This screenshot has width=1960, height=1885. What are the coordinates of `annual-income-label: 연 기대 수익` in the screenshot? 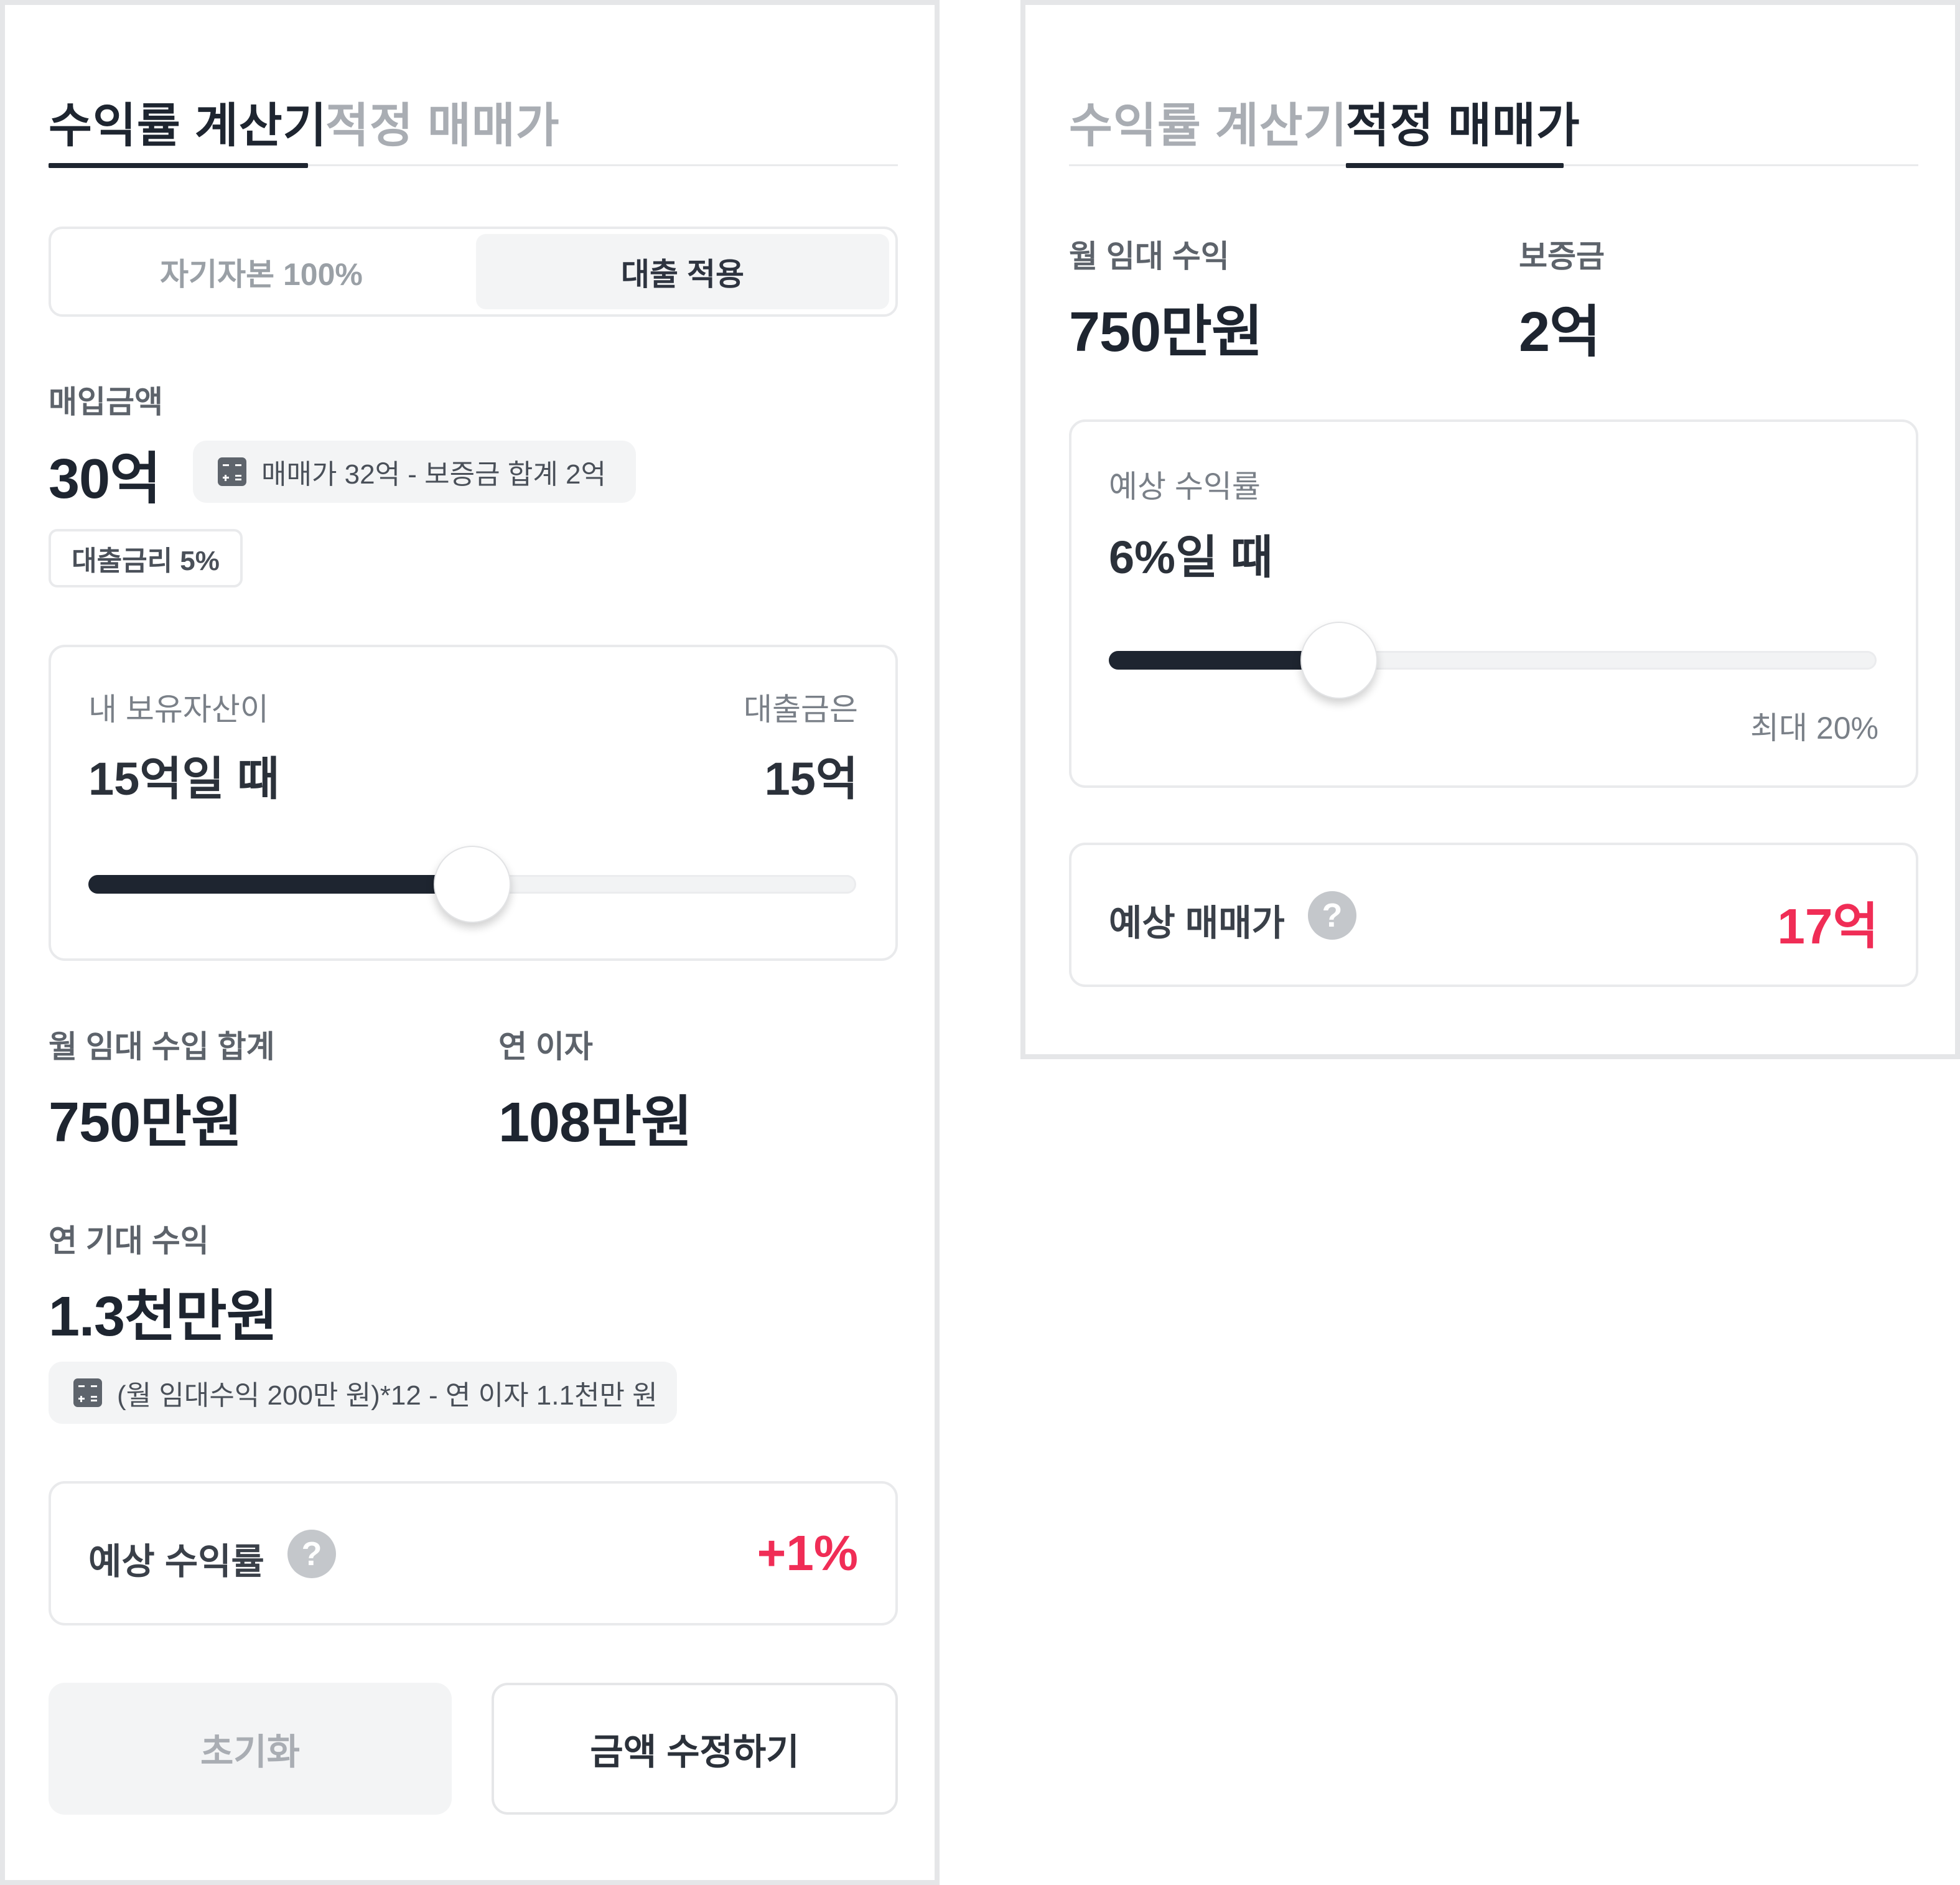 It's located at (129, 1241).